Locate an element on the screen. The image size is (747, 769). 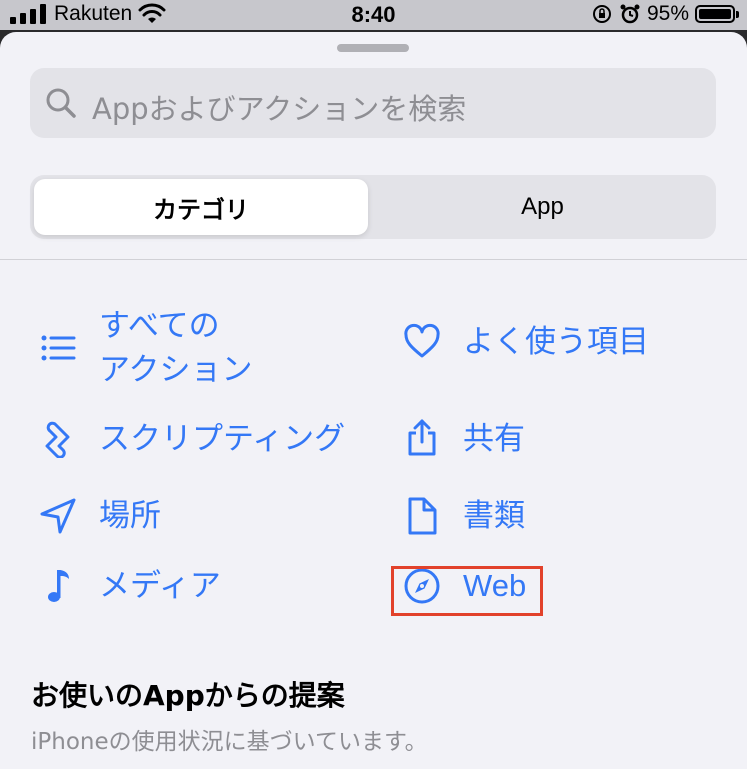
suggestions-subtitle: iPhoneの使用状況に基づいています。 is located at coordinates (229, 742).